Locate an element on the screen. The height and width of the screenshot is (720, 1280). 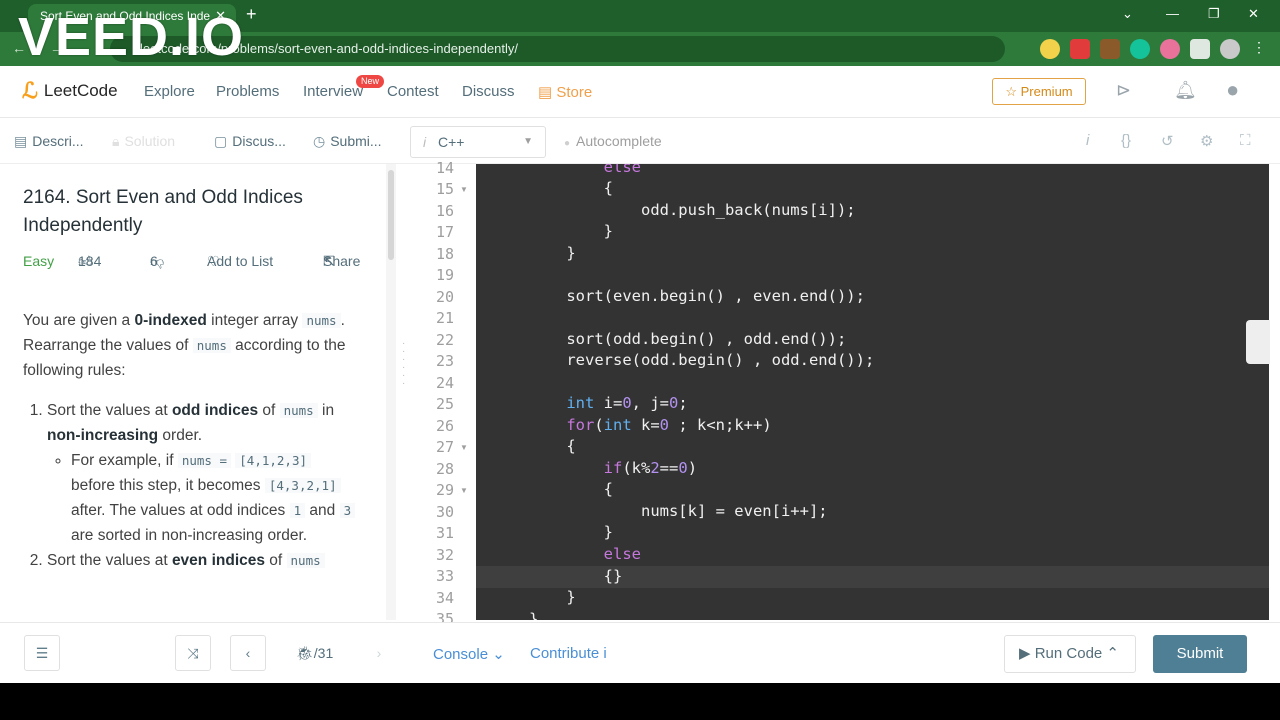
code-line: reverse(odd.begin() , odd.end()); is located at coordinates (701, 361).